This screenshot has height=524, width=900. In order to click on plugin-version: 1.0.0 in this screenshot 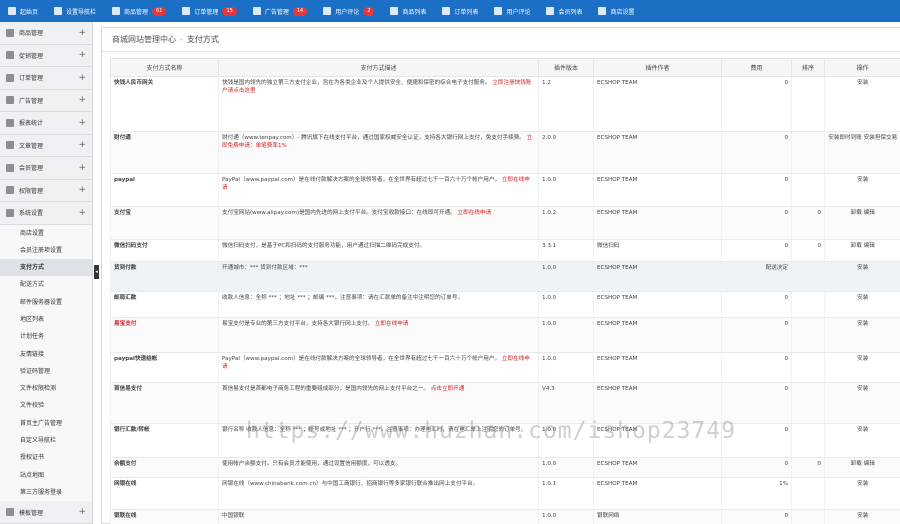, I will do `click(566, 467)`.